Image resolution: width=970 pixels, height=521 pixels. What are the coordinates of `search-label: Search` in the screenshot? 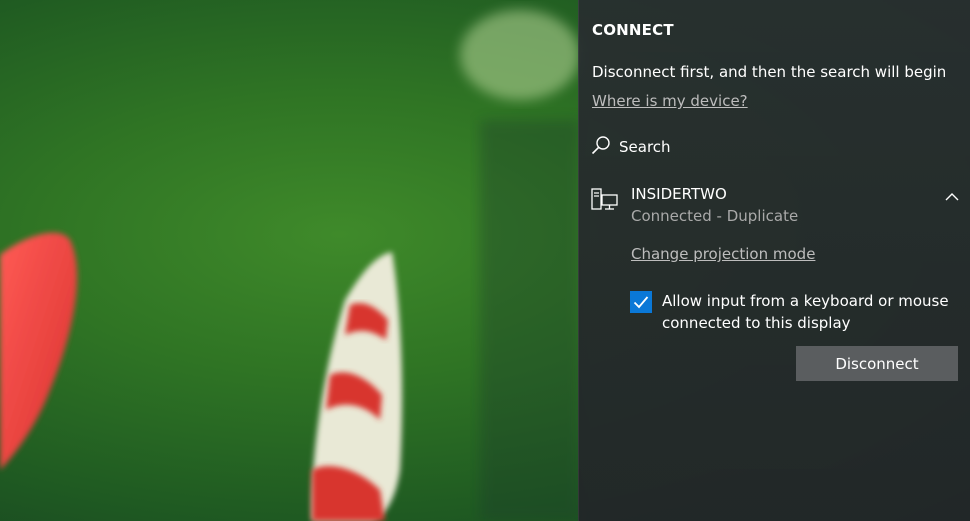 It's located at (645, 147).